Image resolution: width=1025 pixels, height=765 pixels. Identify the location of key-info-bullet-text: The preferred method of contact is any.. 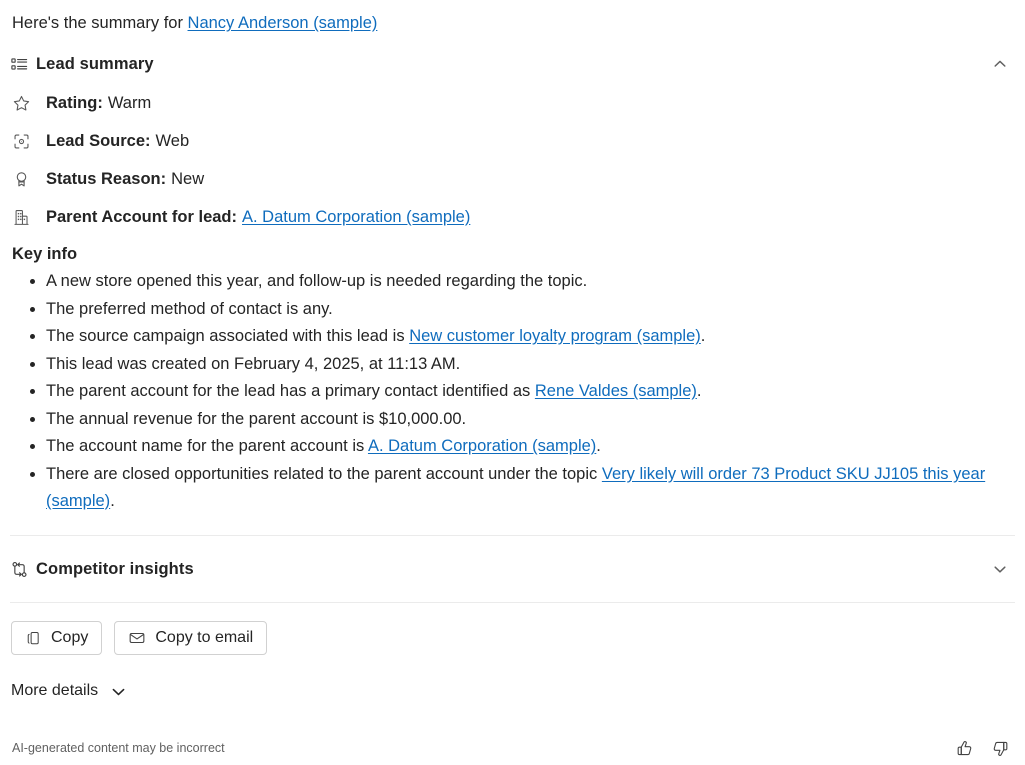
(189, 308).